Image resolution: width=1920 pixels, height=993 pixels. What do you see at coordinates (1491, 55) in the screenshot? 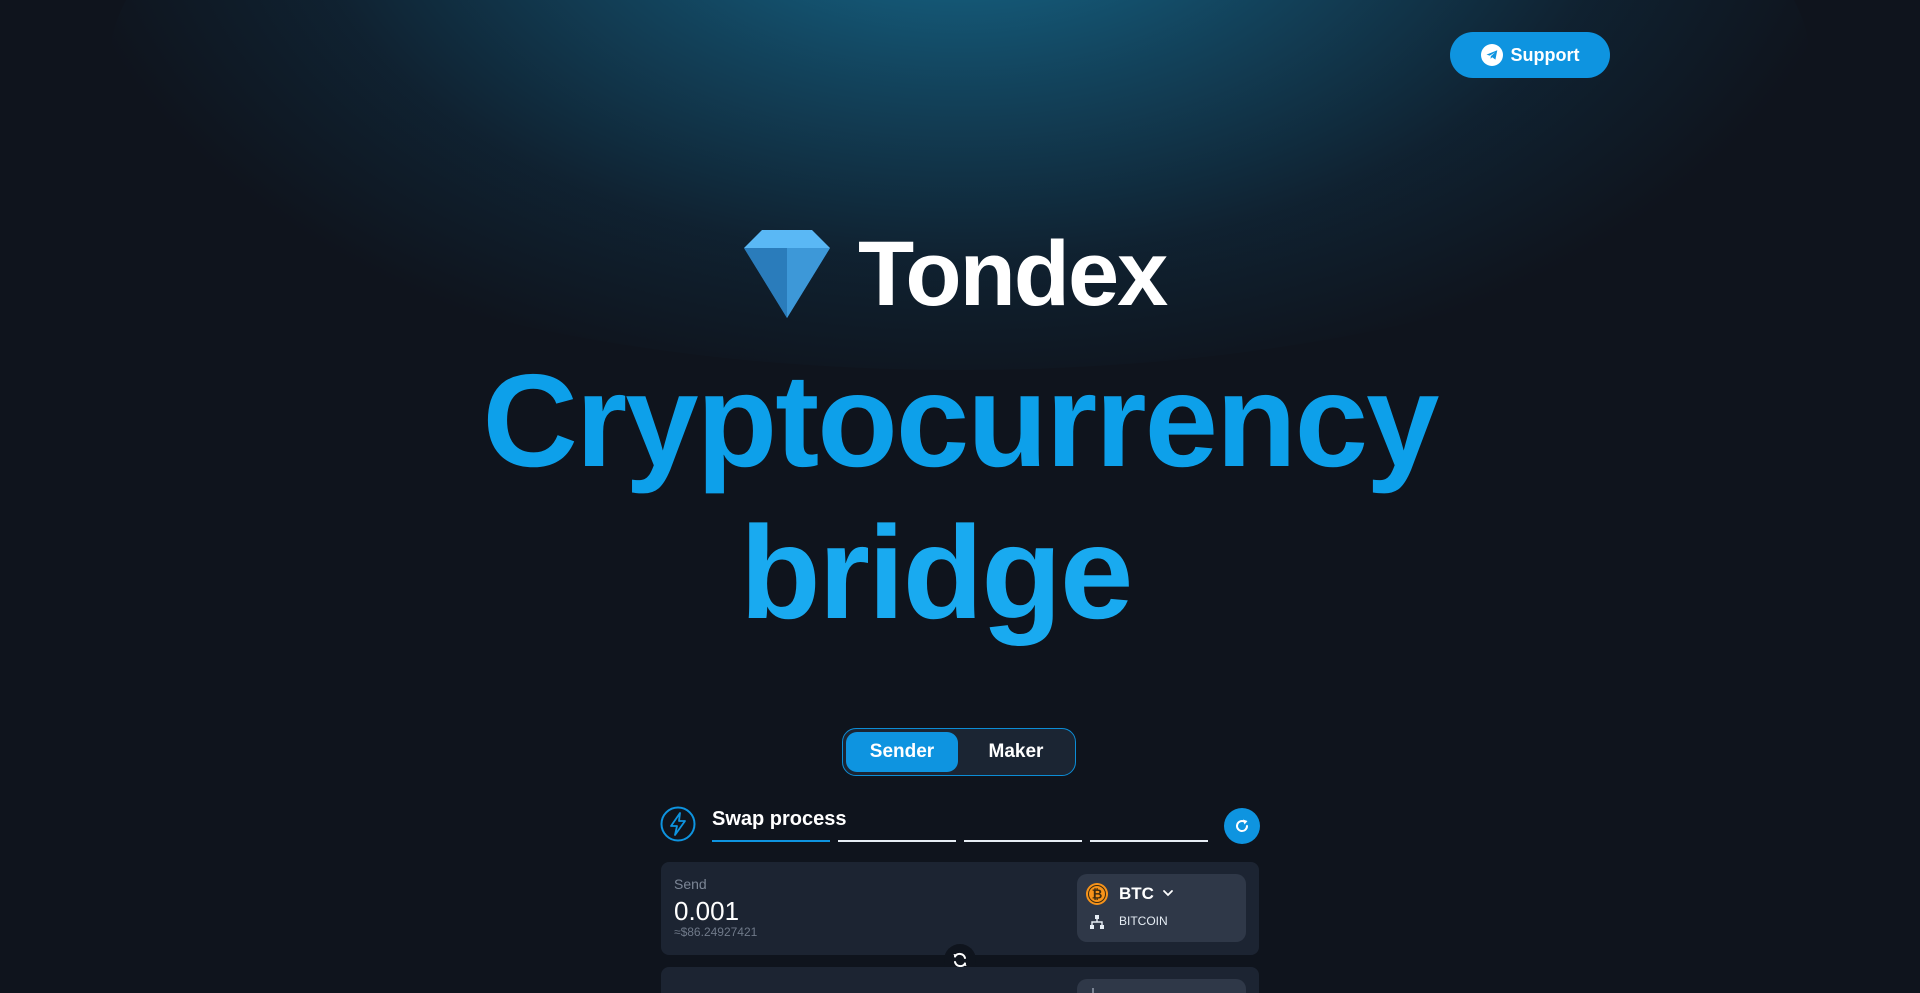
I see `telegram-icon` at bounding box center [1491, 55].